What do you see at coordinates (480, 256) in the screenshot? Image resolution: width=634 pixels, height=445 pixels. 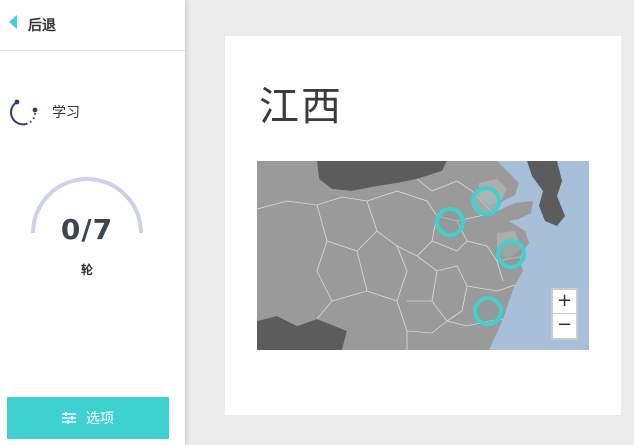 I see `map-markers` at bounding box center [480, 256].